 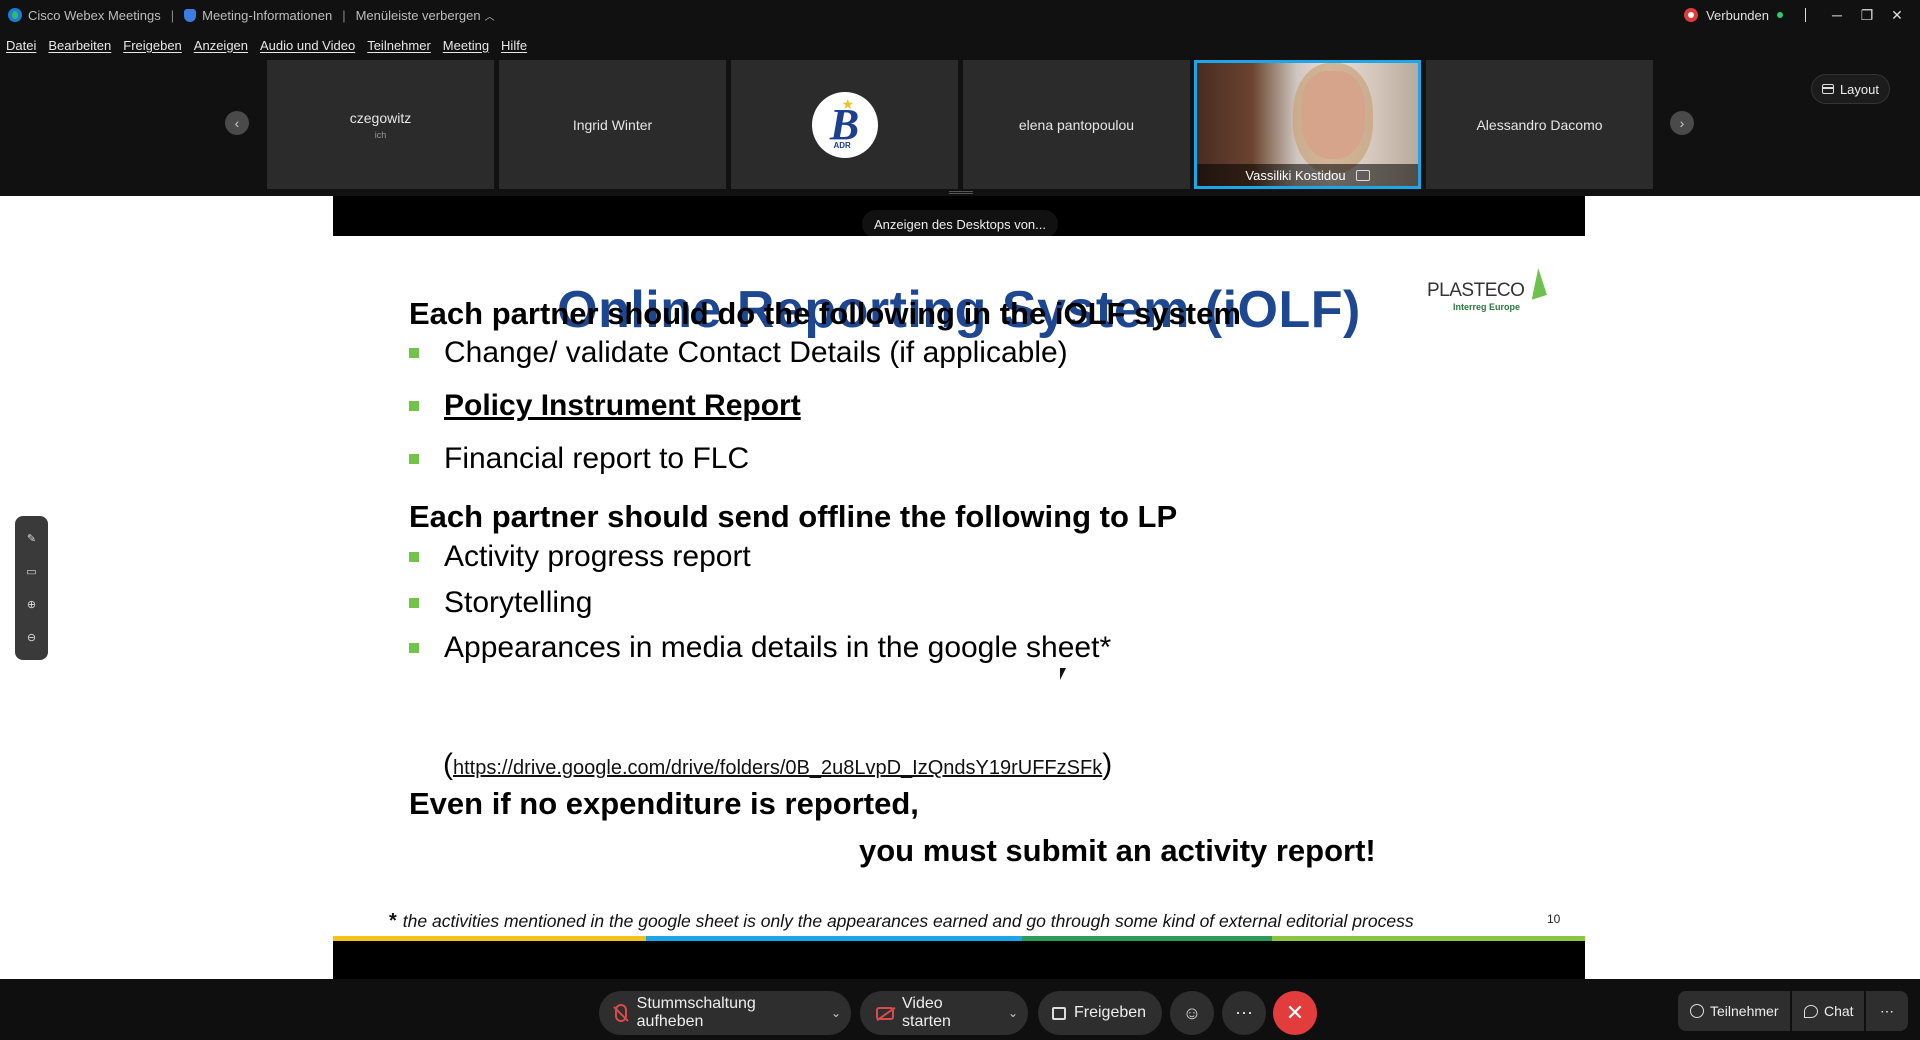 I want to click on meeting-info-label: Meeting-Informationen, so click(x=267, y=15).